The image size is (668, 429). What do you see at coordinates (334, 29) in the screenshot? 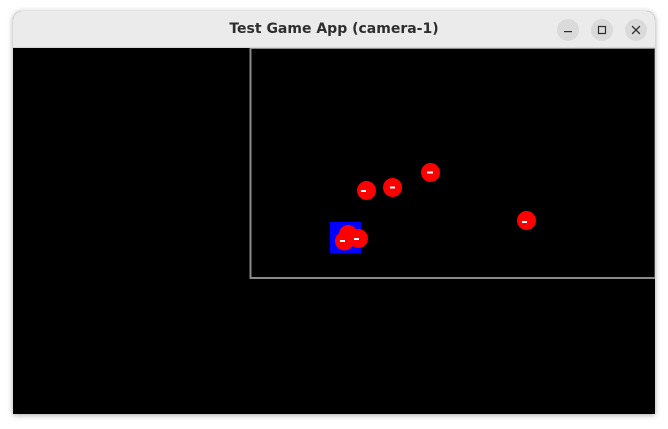
I see `titlebar: Test Game App (camera-1)` at bounding box center [334, 29].